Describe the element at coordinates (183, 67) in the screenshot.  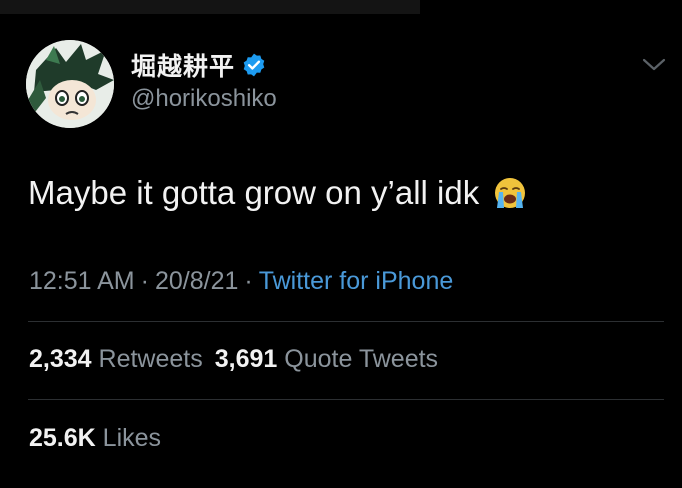
I see `display-name-text: 堀越耕平` at that location.